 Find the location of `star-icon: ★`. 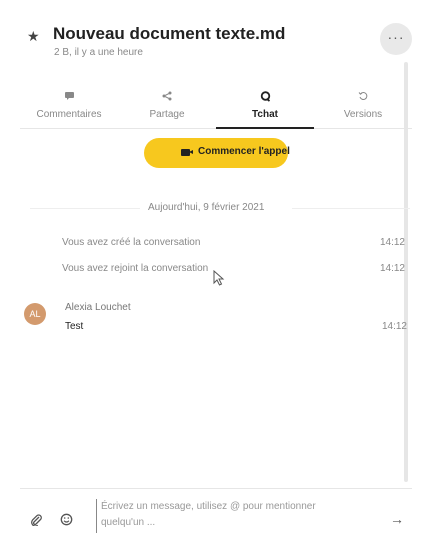

star-icon: ★ is located at coordinates (33, 36).